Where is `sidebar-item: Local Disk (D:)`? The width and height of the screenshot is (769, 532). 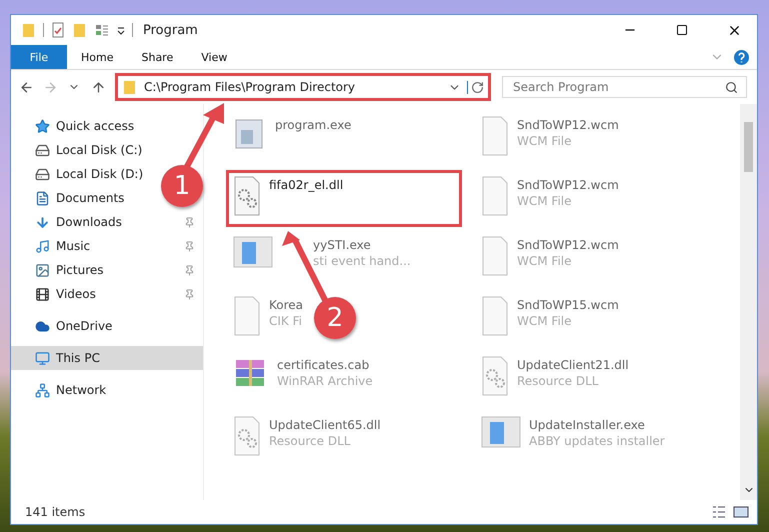
sidebar-item: Local Disk (D:) is located at coordinates (100, 174).